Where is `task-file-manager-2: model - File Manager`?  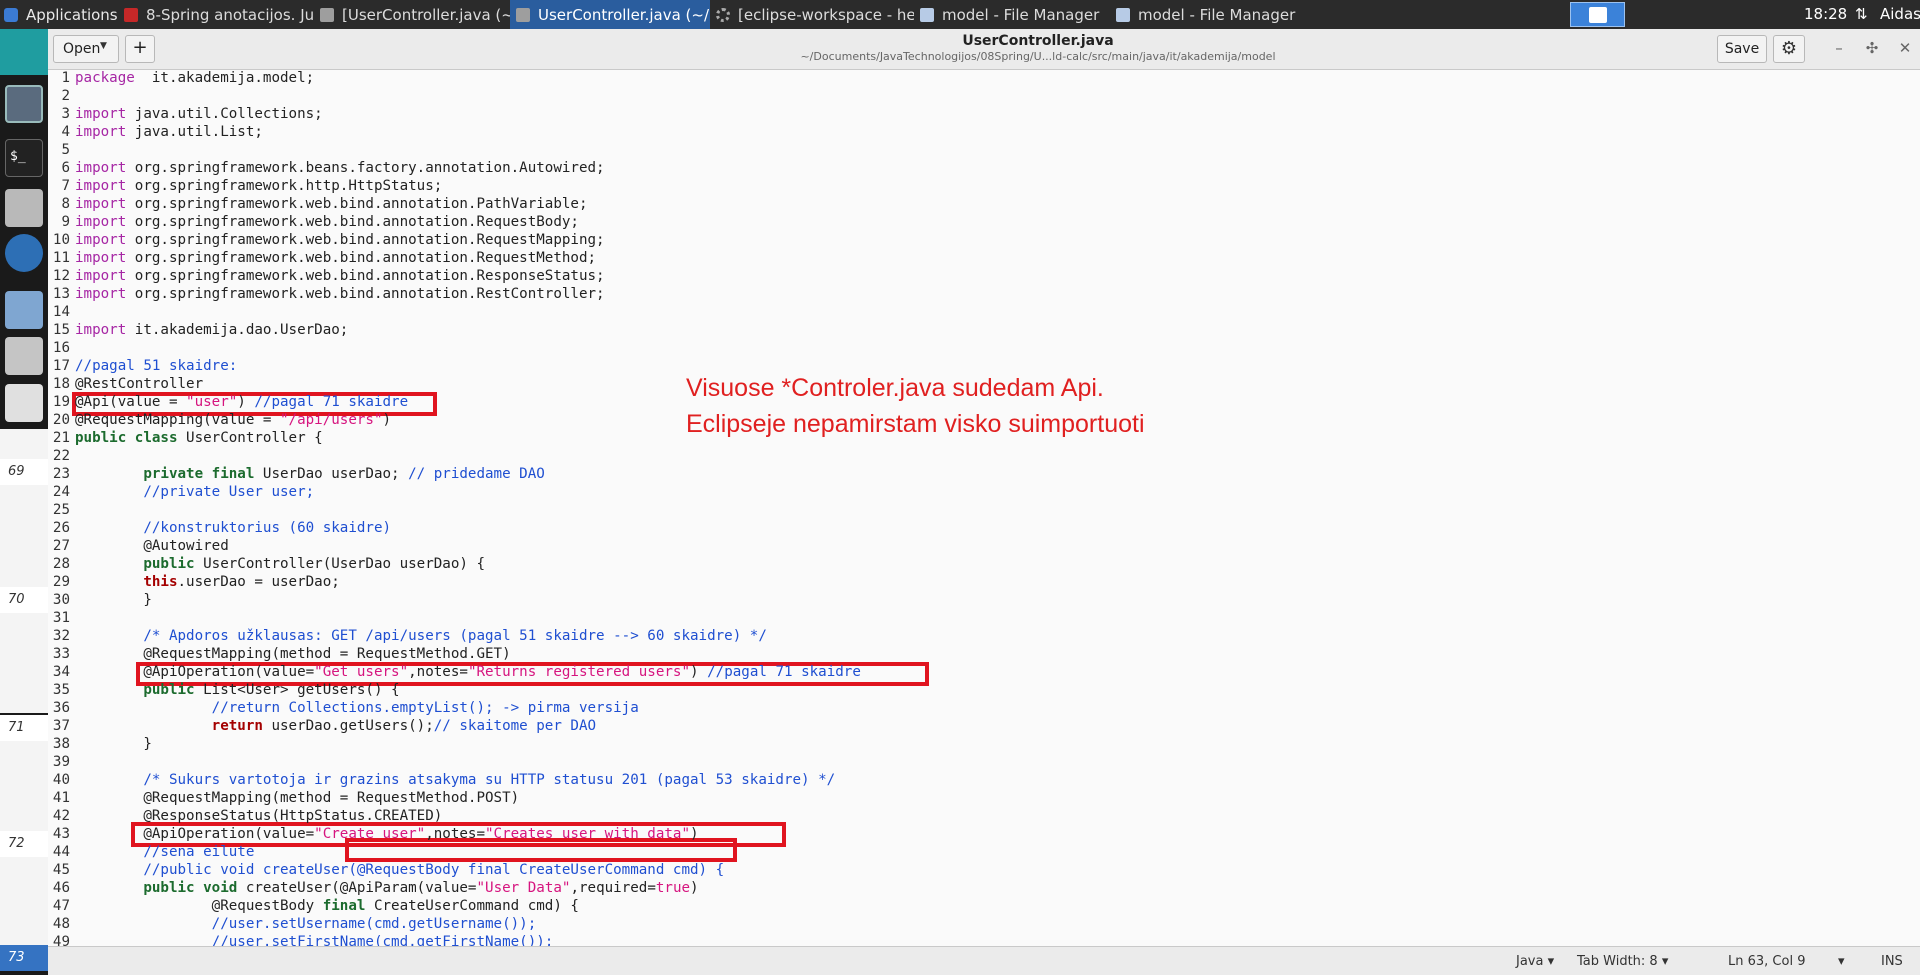 task-file-manager-2: model - File Manager is located at coordinates (1208, 14).